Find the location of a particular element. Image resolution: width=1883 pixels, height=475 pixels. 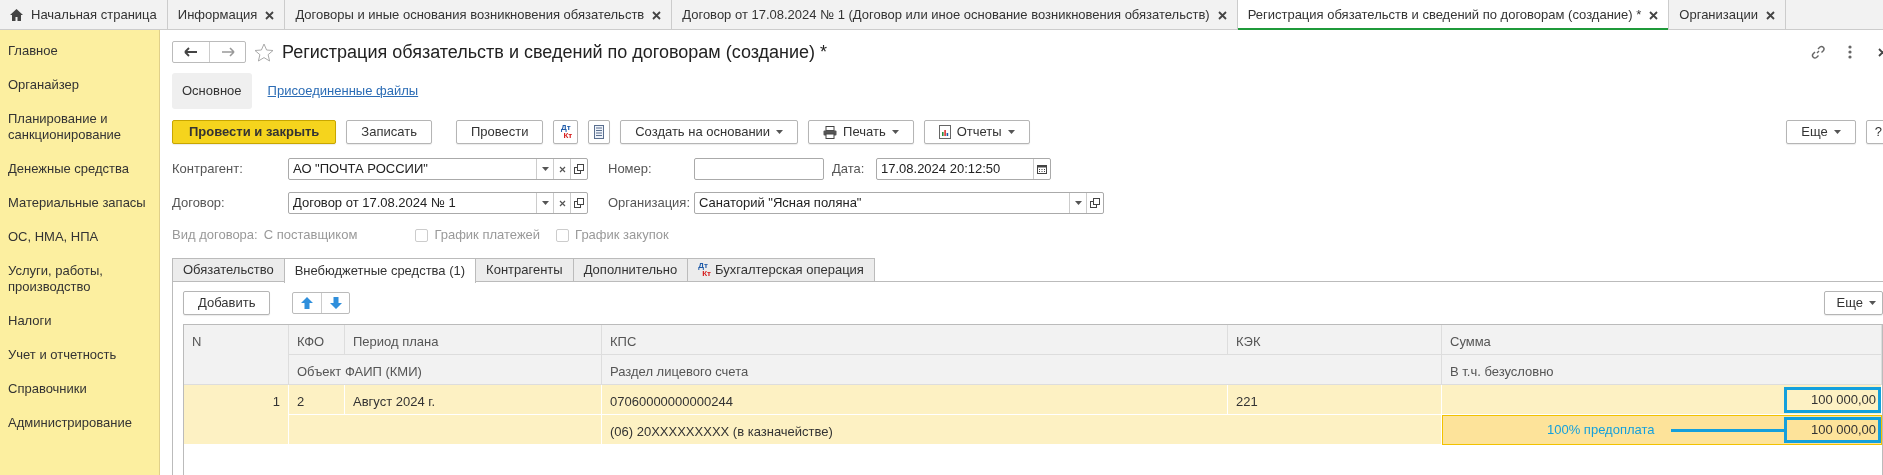

tab-label: Начальная страница is located at coordinates (94, 15).